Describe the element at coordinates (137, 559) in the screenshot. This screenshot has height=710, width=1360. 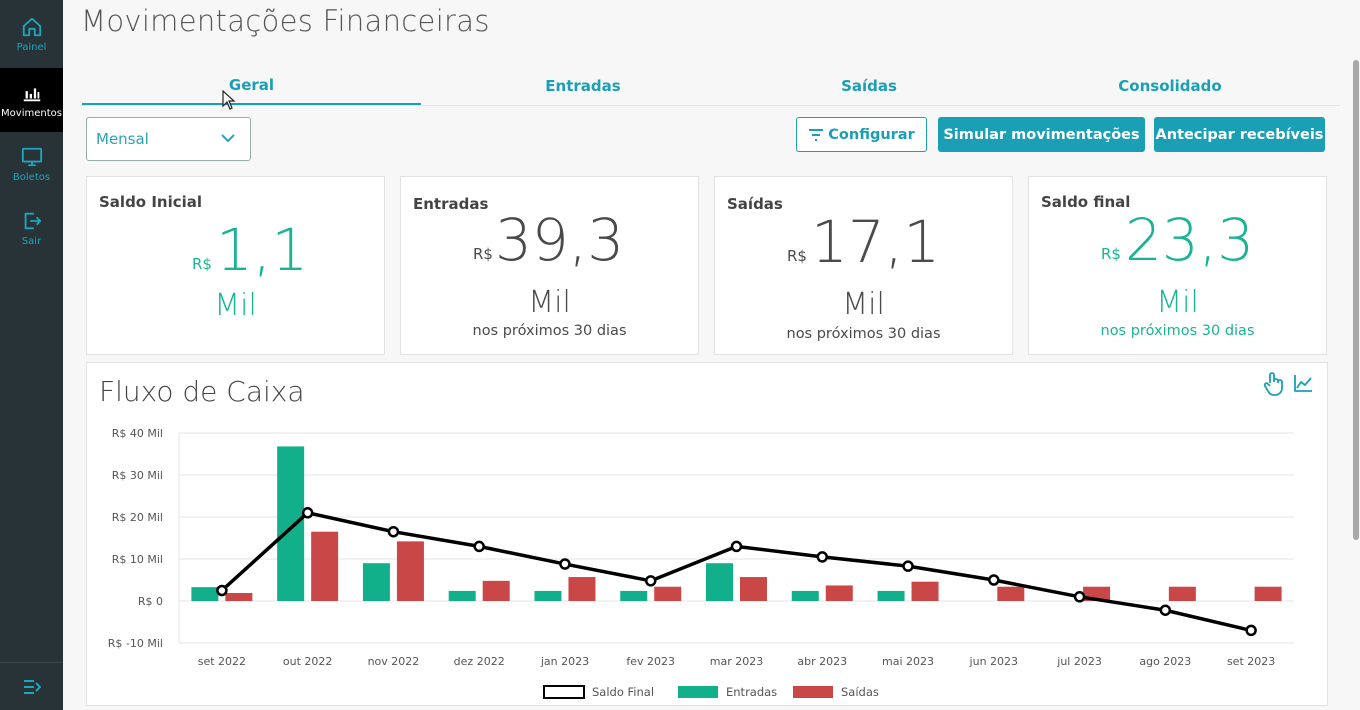
I see `y-tick-label: R$ 10 Mil` at that location.